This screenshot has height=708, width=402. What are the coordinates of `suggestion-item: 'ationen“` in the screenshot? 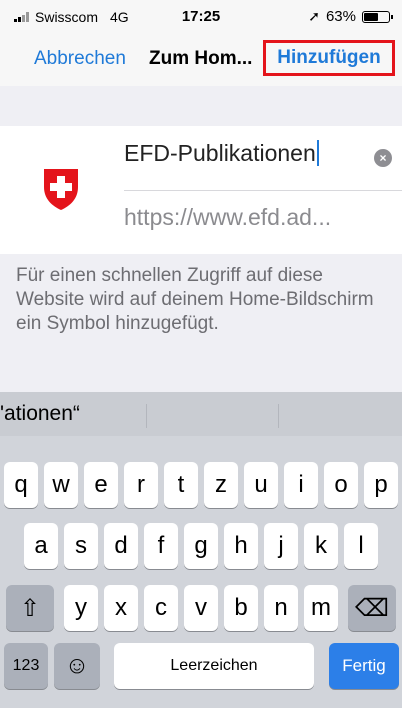 It's located at (40, 414).